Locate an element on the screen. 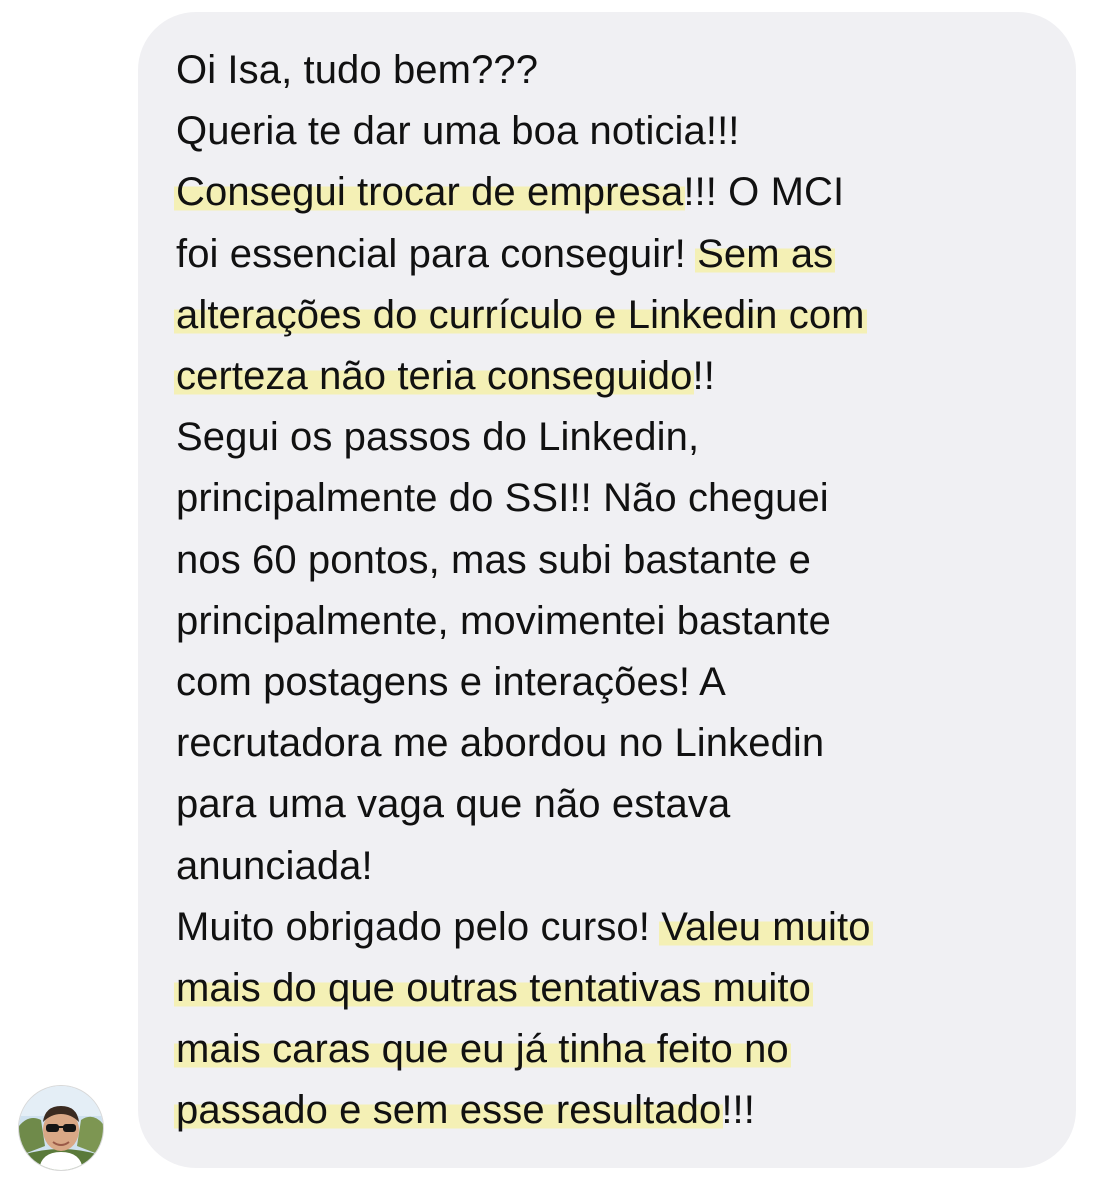 This screenshot has height=1178, width=1113. highlighted-text: mais caras que eu já tinha feito no is located at coordinates (482, 1049).